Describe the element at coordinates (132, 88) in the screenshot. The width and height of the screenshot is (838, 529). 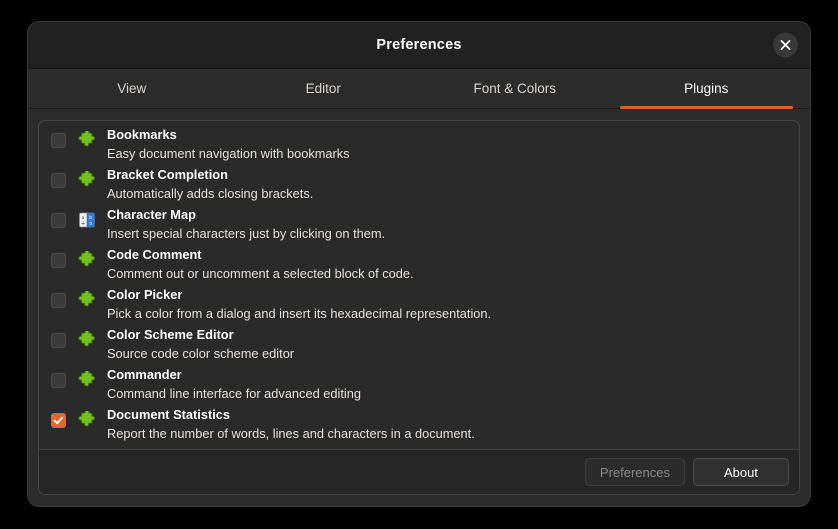
I see `tab-view: View` at that location.